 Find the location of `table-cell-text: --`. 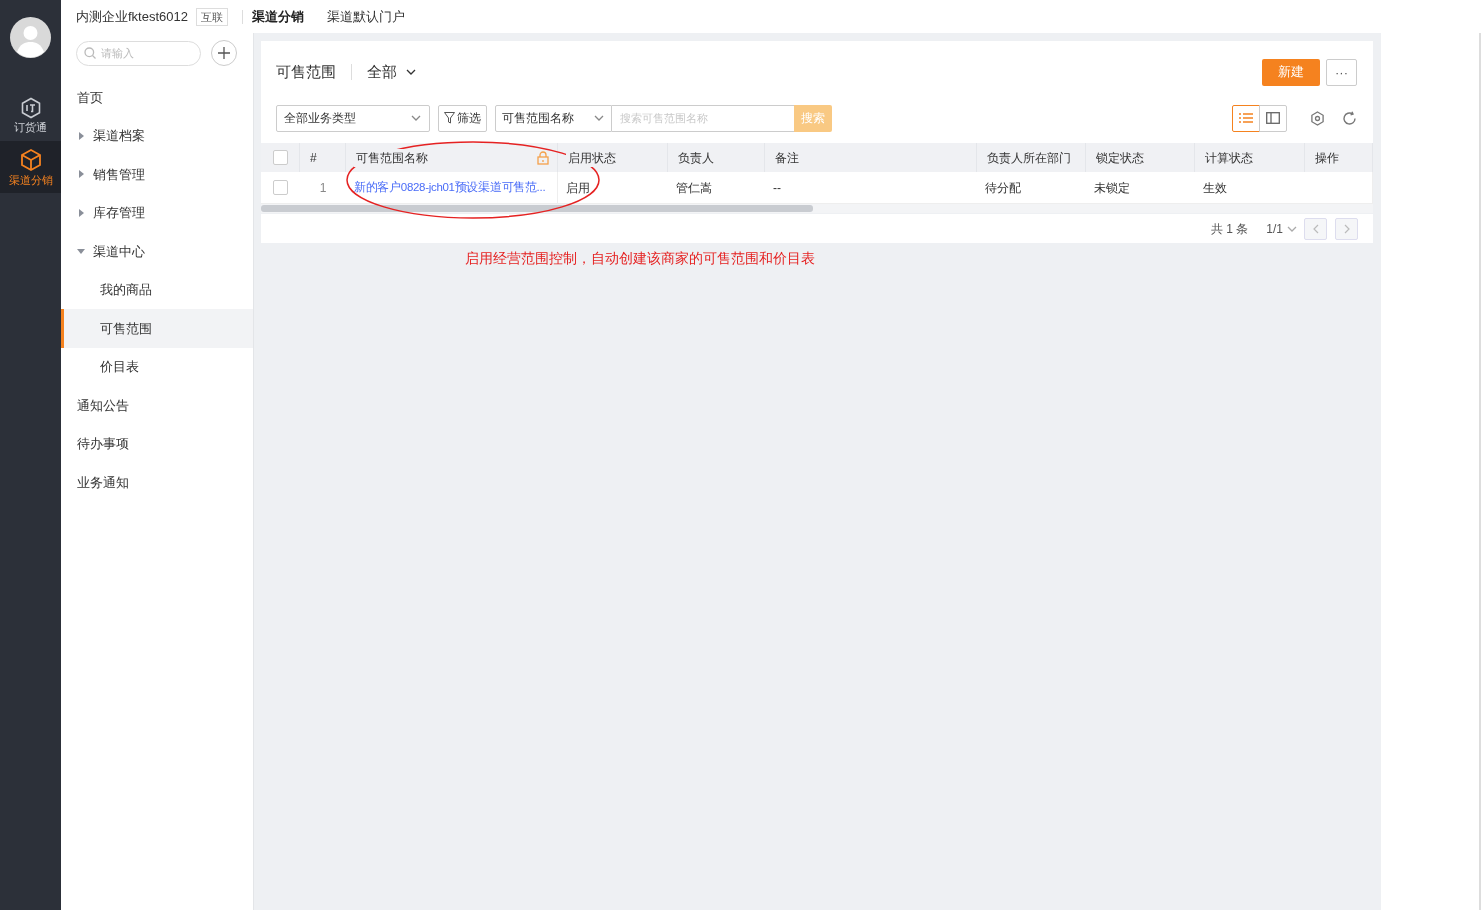

table-cell-text: -- is located at coordinates (777, 188).